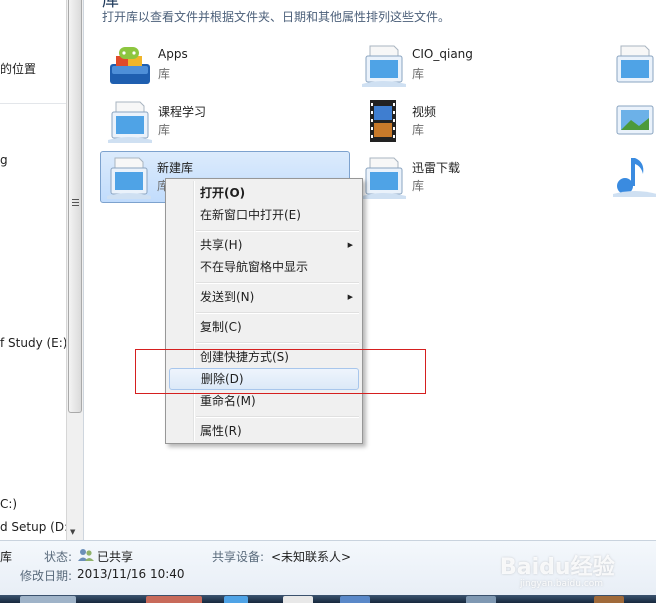 This screenshot has width=656, height=603. What do you see at coordinates (18, 68) in the screenshot?
I see `nav-item-locations: 的位置` at bounding box center [18, 68].